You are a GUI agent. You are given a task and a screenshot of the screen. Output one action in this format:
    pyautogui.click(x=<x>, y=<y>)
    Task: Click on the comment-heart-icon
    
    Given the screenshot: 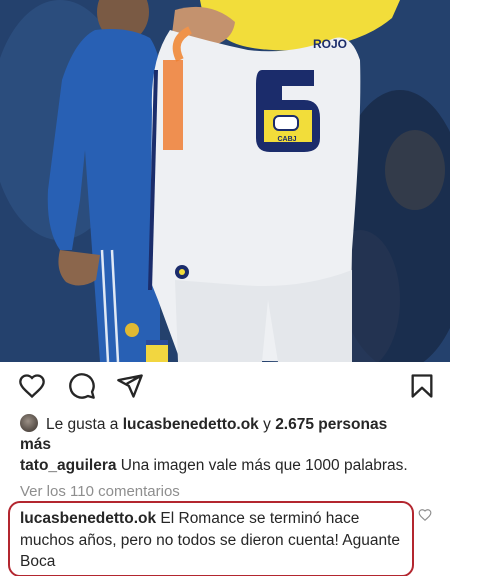 What is the action you would take?
    pyautogui.click(x=425, y=515)
    